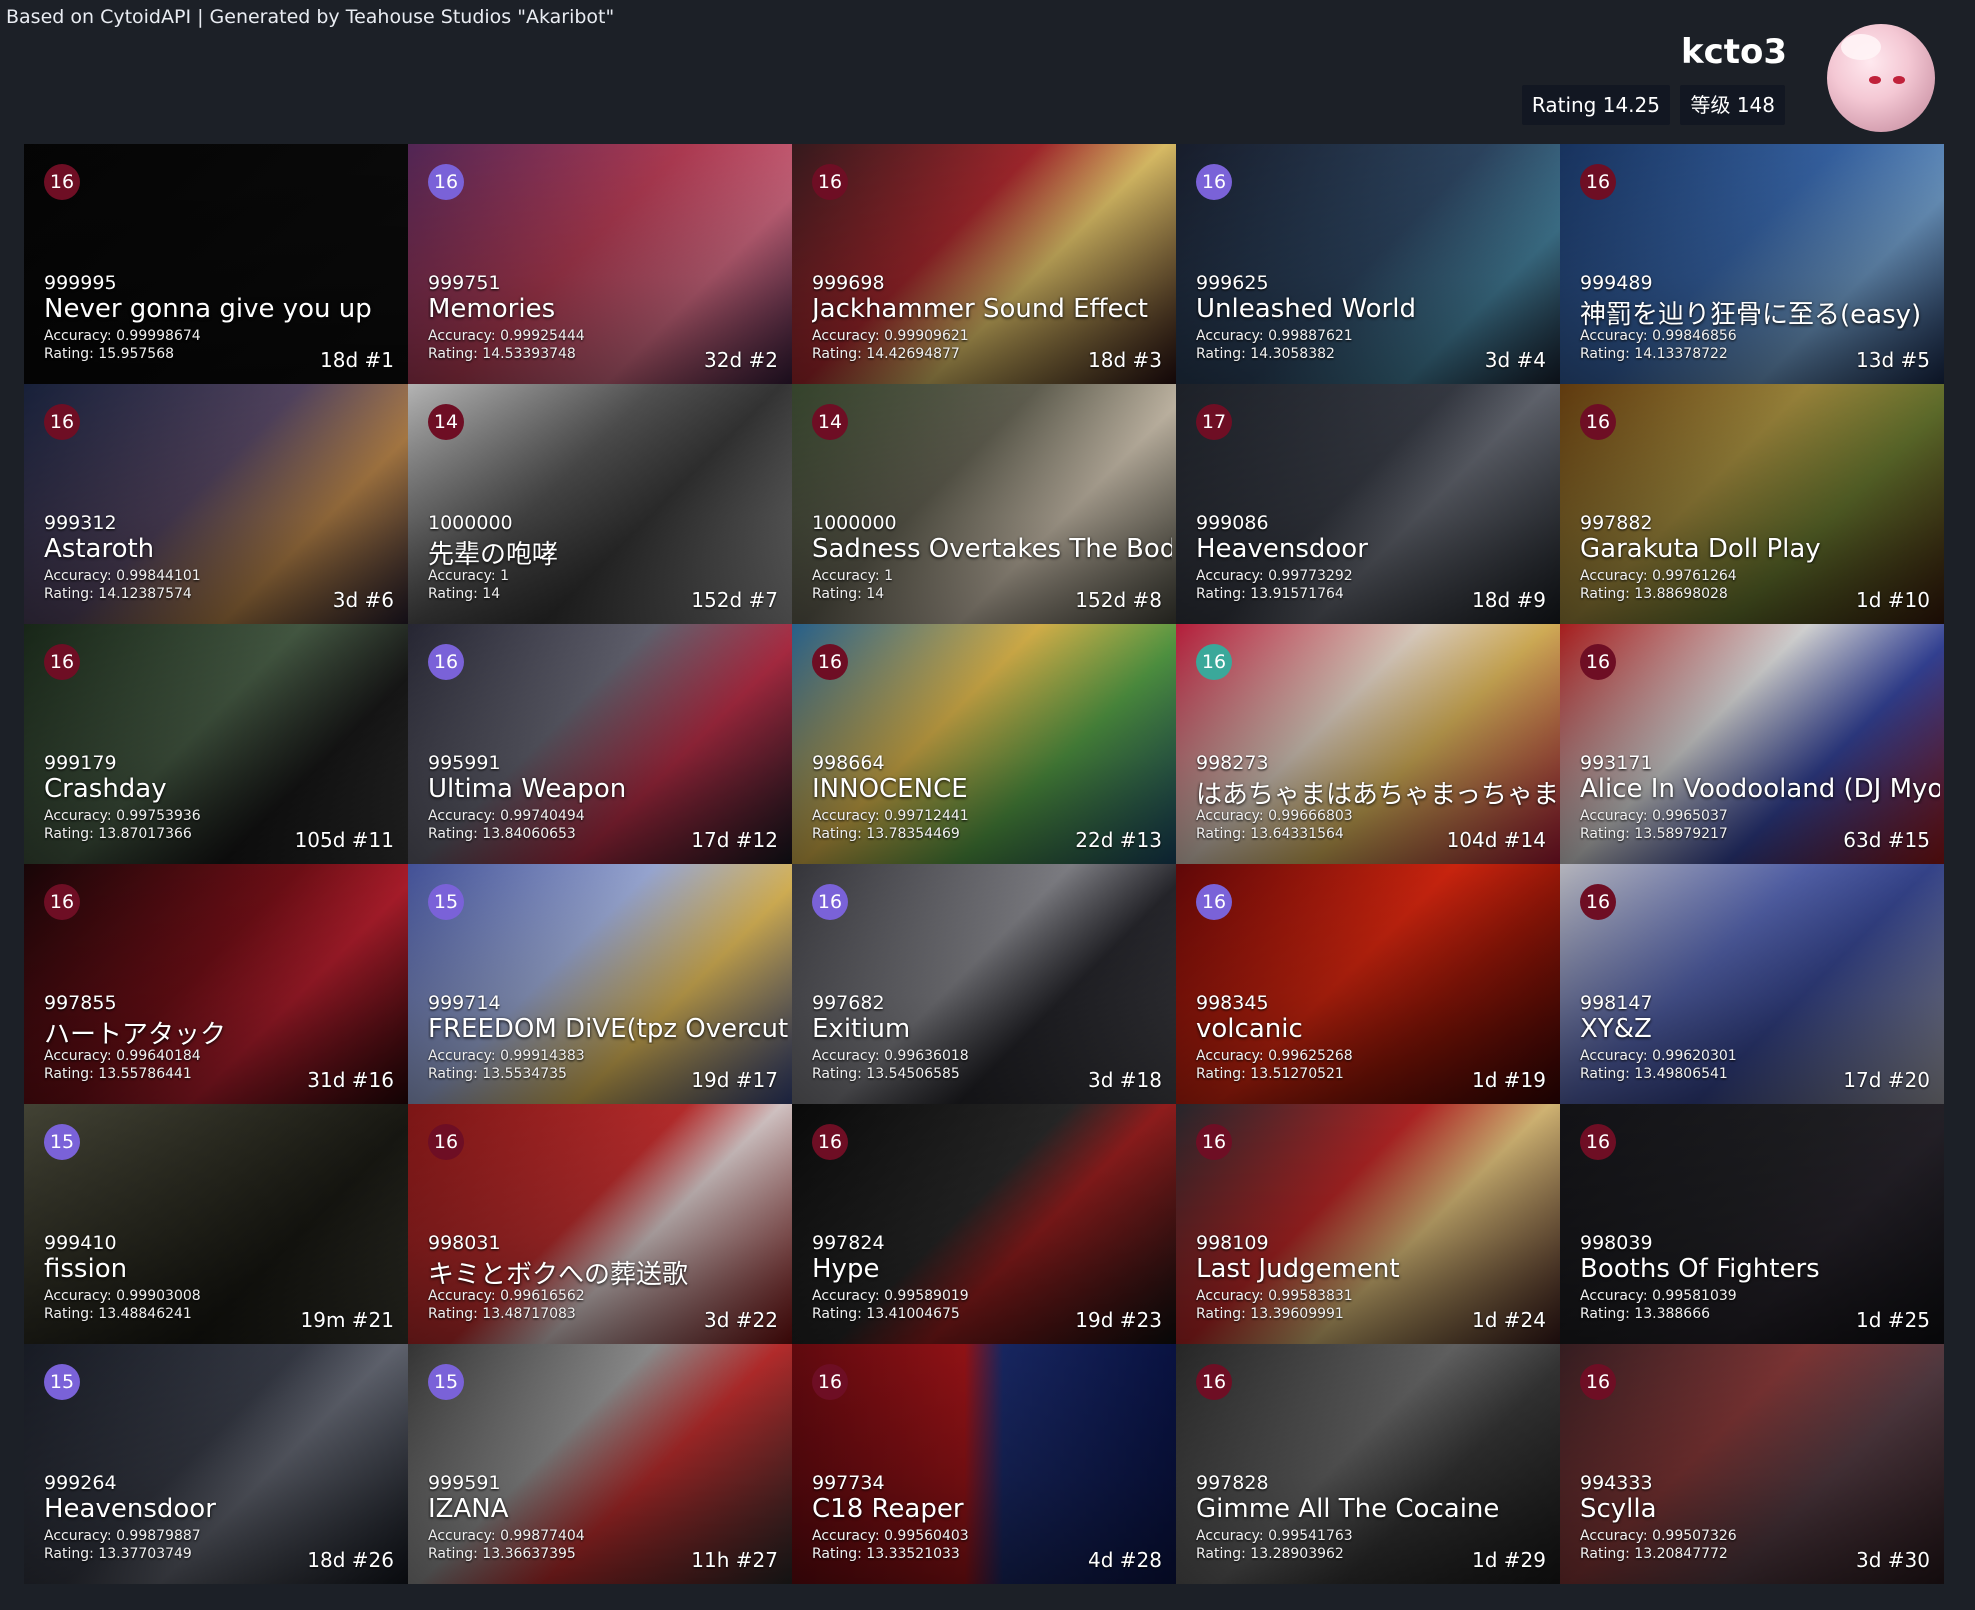 The image size is (1975, 1610). What do you see at coordinates (464, 1003) in the screenshot?
I see `score-value: 999714` at bounding box center [464, 1003].